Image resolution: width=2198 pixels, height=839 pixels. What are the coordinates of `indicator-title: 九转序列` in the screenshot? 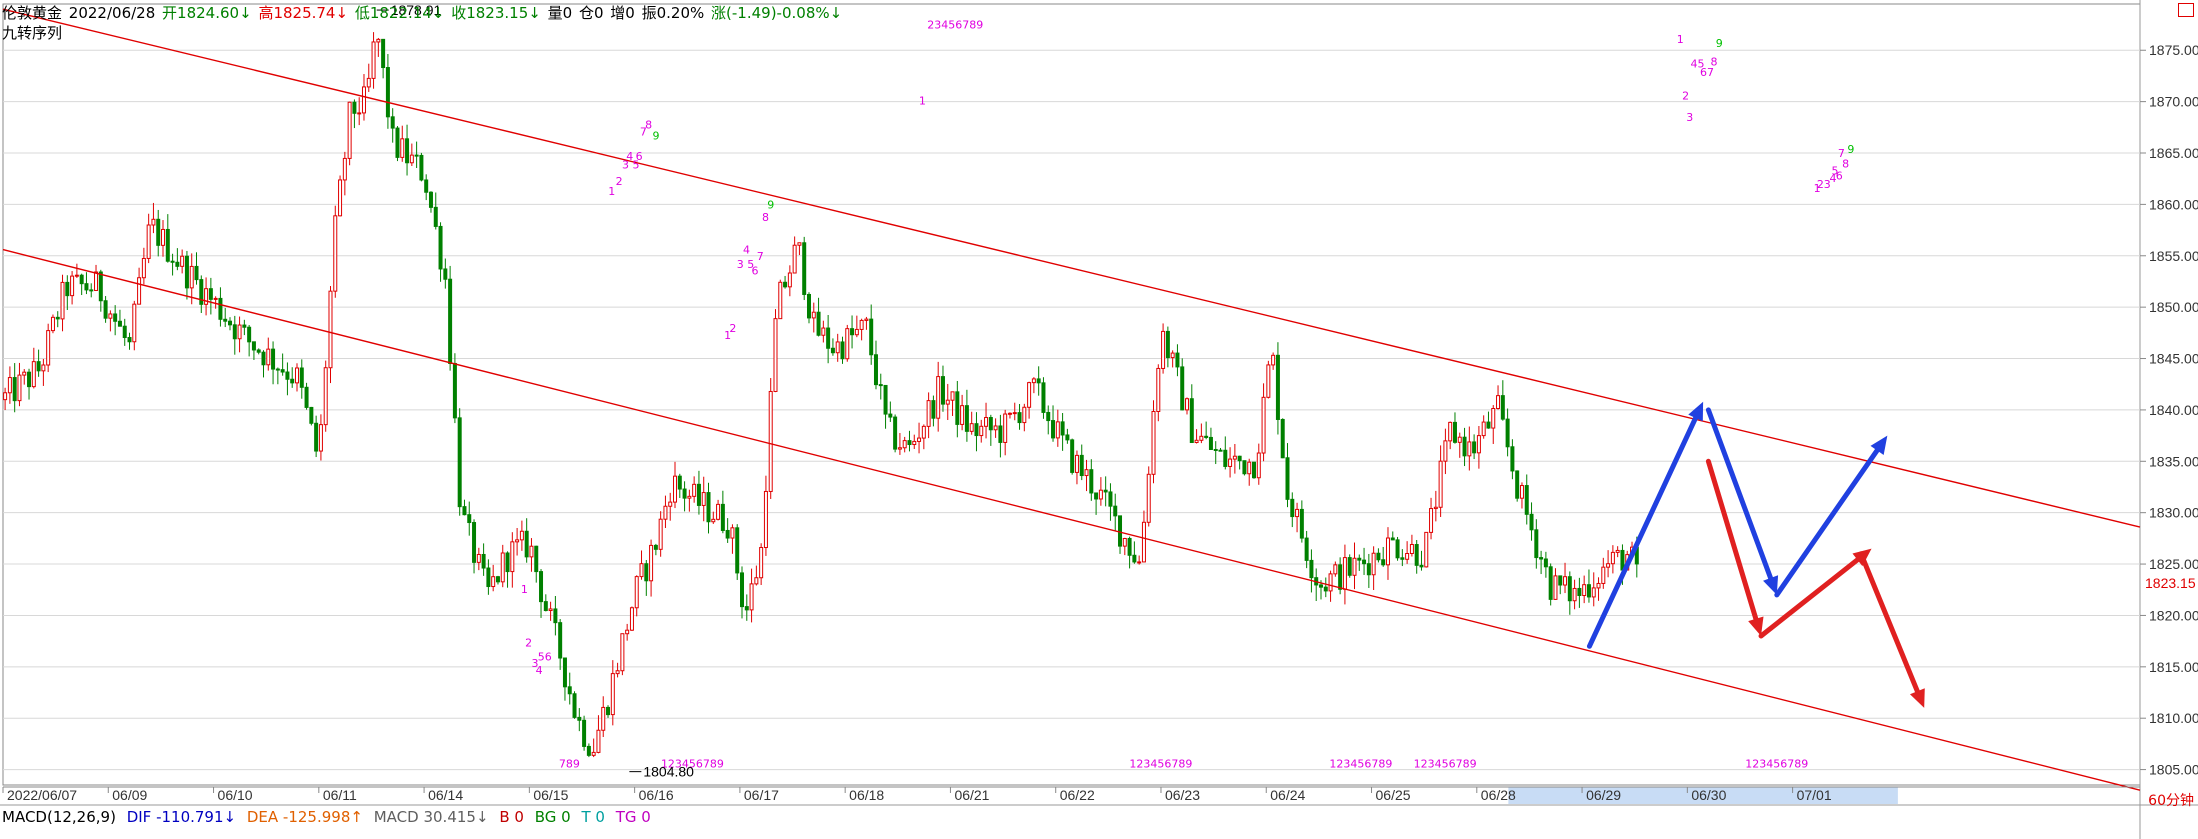 It's located at (32, 33).